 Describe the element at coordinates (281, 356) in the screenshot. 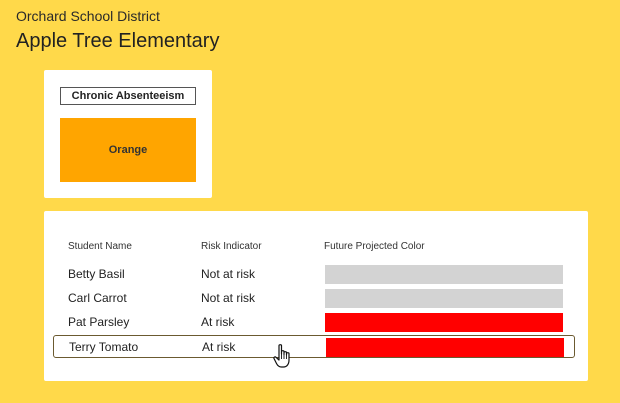

I see `hand-pointer-icon` at that location.